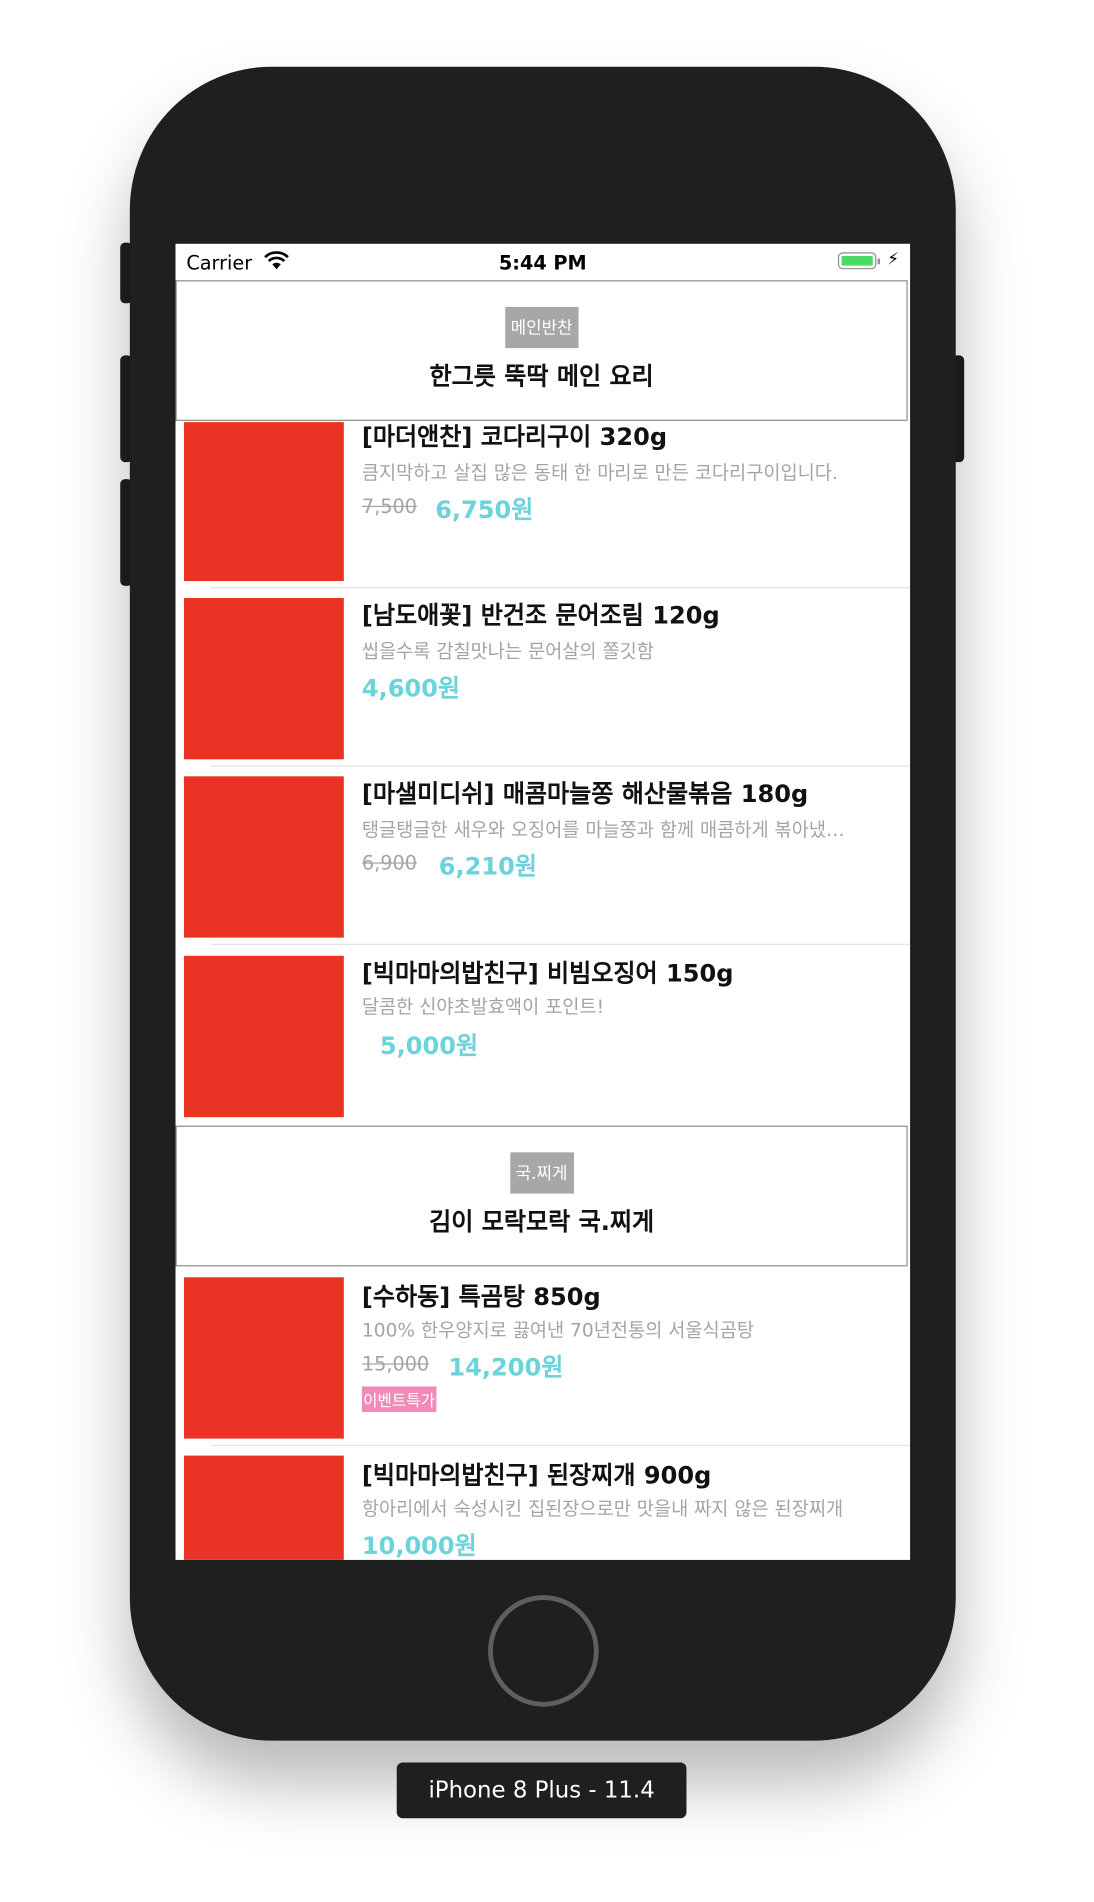 The height and width of the screenshot is (1902, 1094). I want to click on product-title: [수하동] 특곰탕 850g, so click(481, 1297).